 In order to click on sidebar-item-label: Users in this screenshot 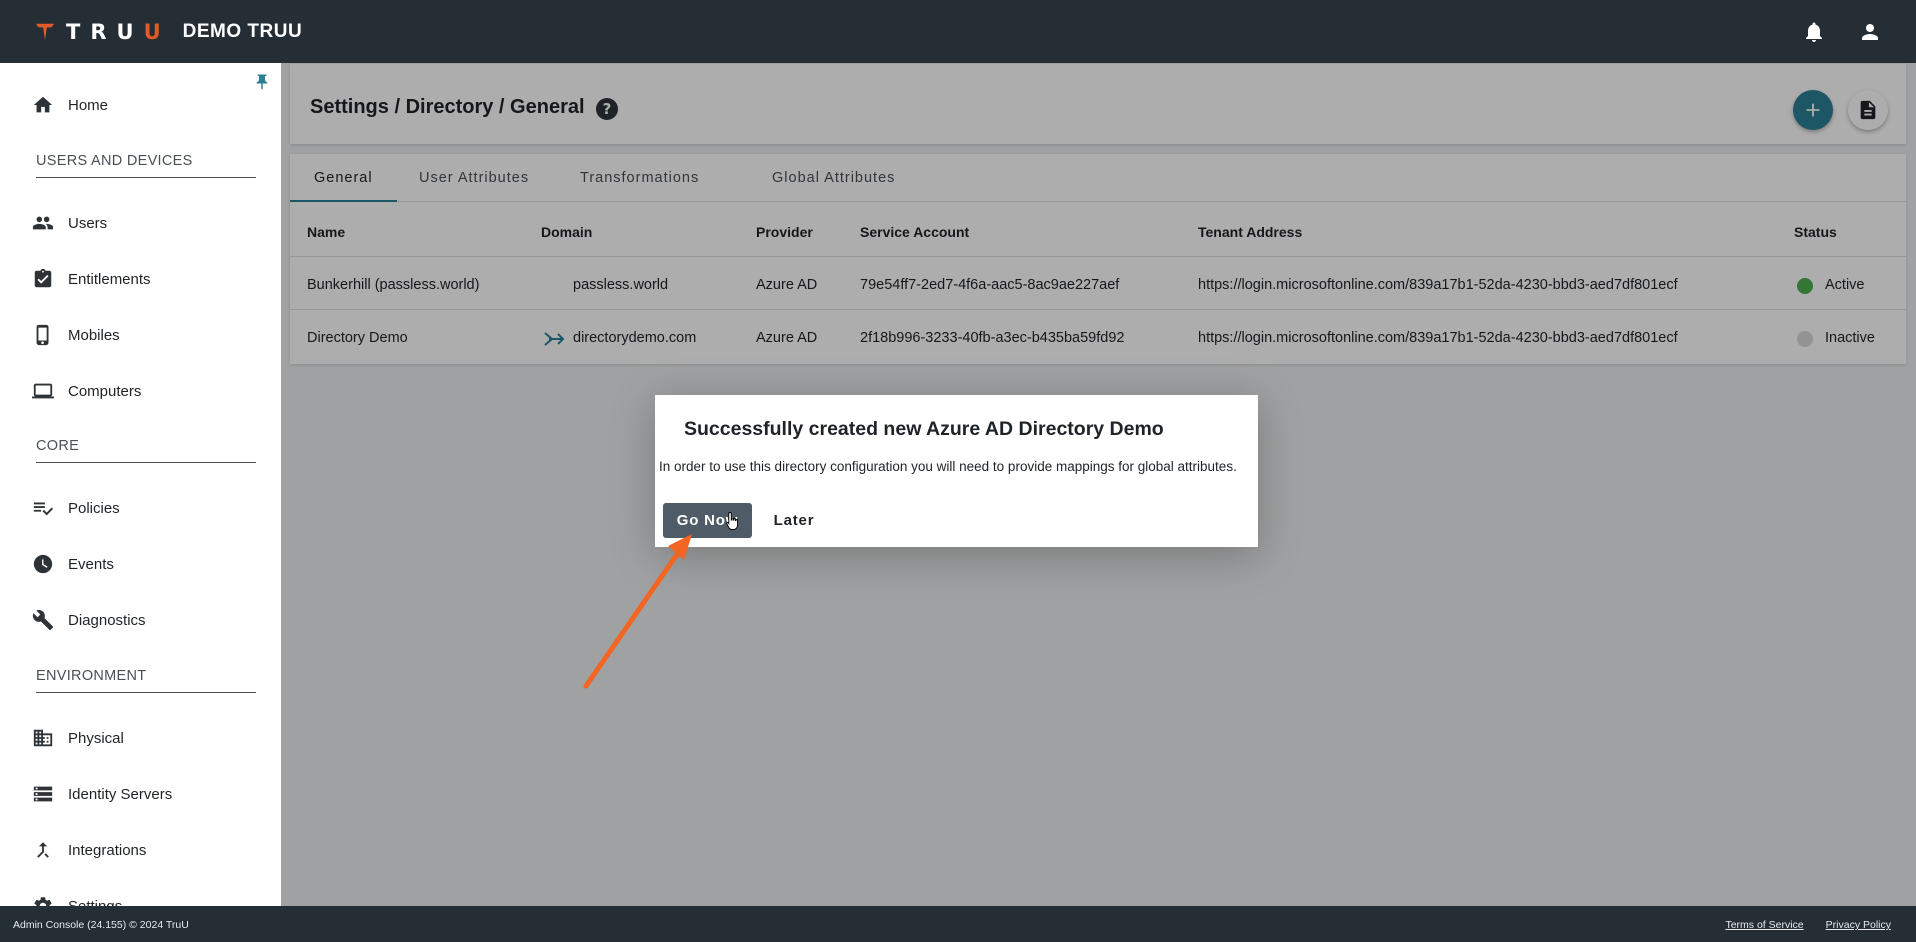, I will do `click(88, 223)`.